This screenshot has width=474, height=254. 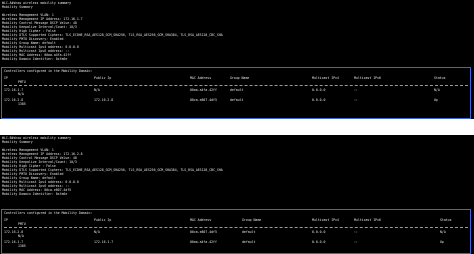 I want to click on cell-public-ip: 172.16.2.8, so click(x=104, y=100).